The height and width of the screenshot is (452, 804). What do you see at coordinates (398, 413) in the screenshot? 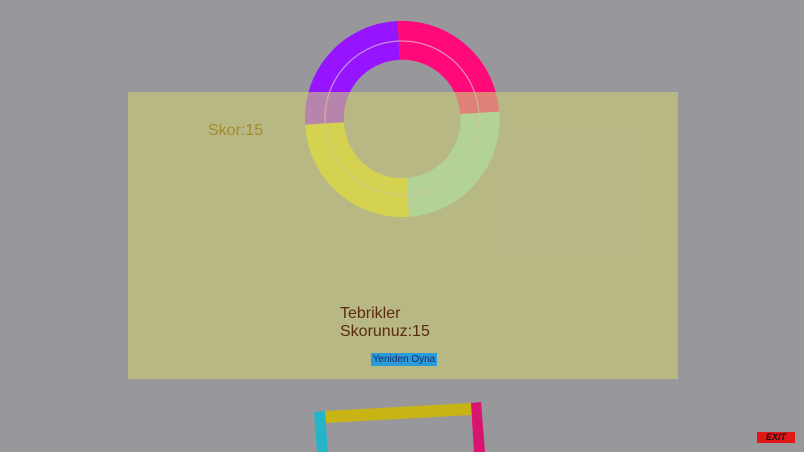
I see `obstacle-bar-yellow` at bounding box center [398, 413].